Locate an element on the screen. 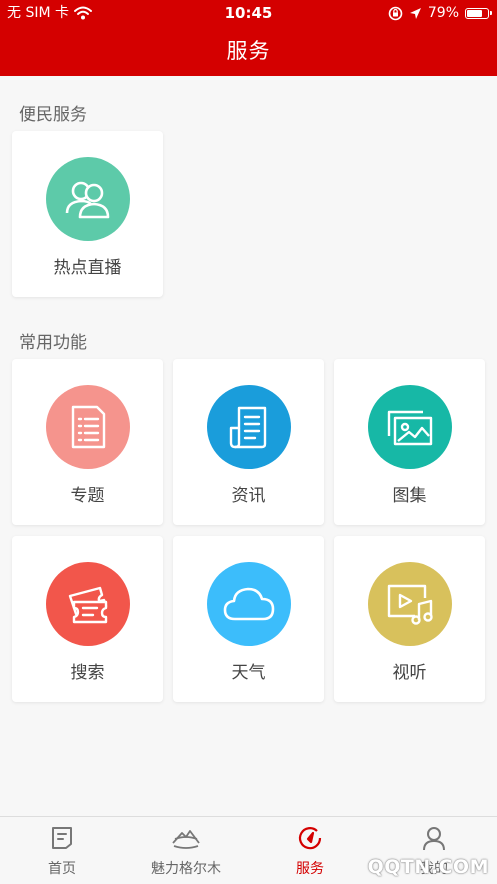 This screenshot has width=497, height=884. profile-icon is located at coordinates (434, 839).